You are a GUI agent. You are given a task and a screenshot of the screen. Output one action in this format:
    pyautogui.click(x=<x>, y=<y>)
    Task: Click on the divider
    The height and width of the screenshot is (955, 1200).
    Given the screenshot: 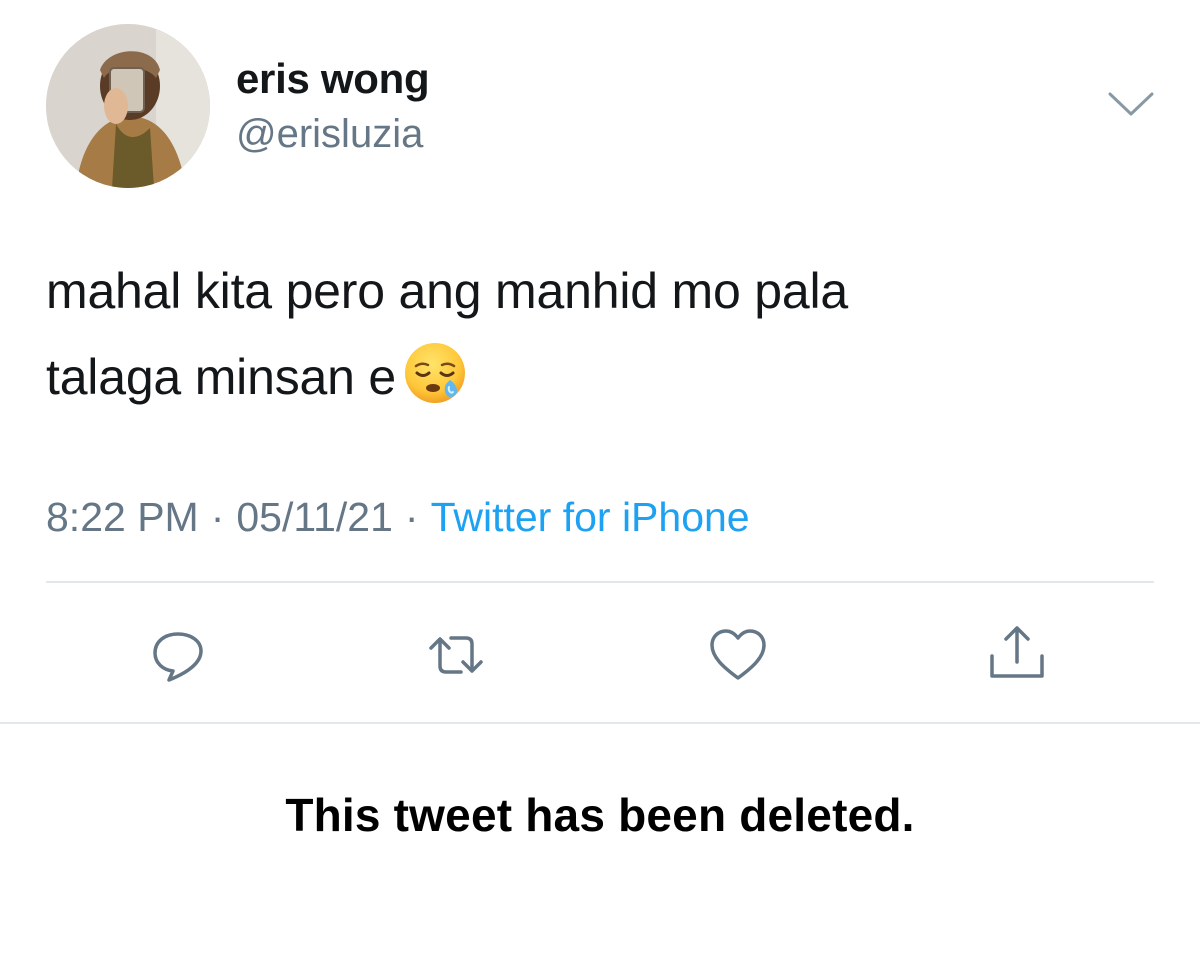 What is the action you would take?
    pyautogui.click(x=600, y=582)
    